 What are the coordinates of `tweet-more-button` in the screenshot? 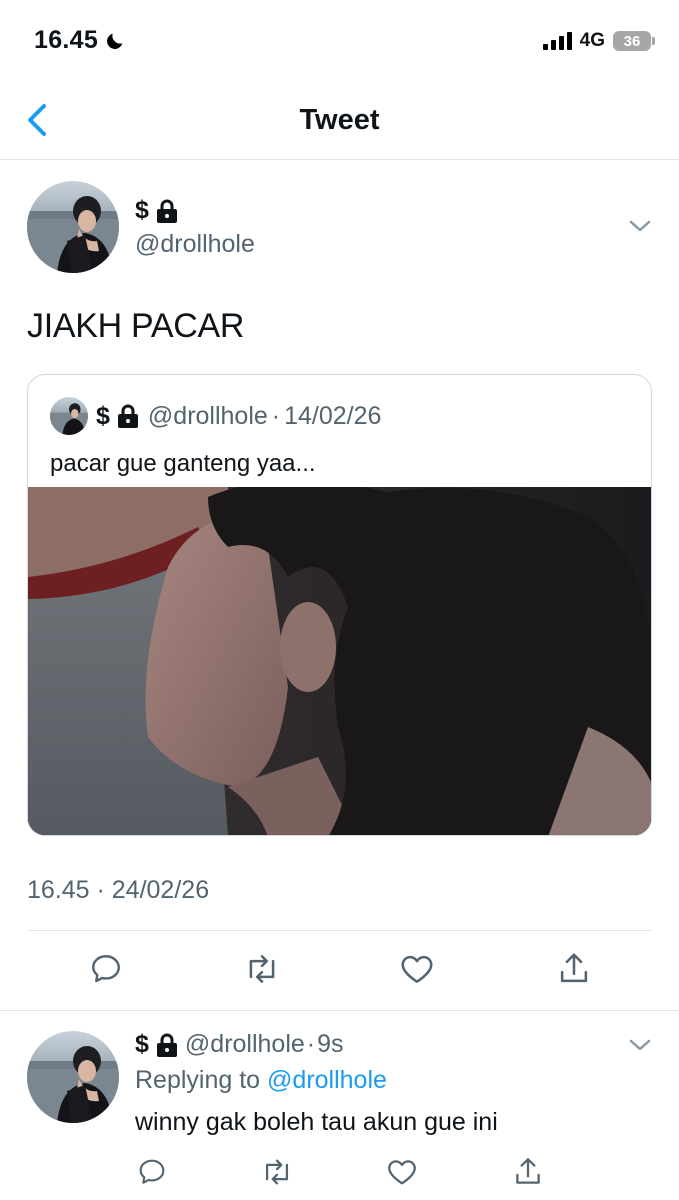 It's located at (640, 226).